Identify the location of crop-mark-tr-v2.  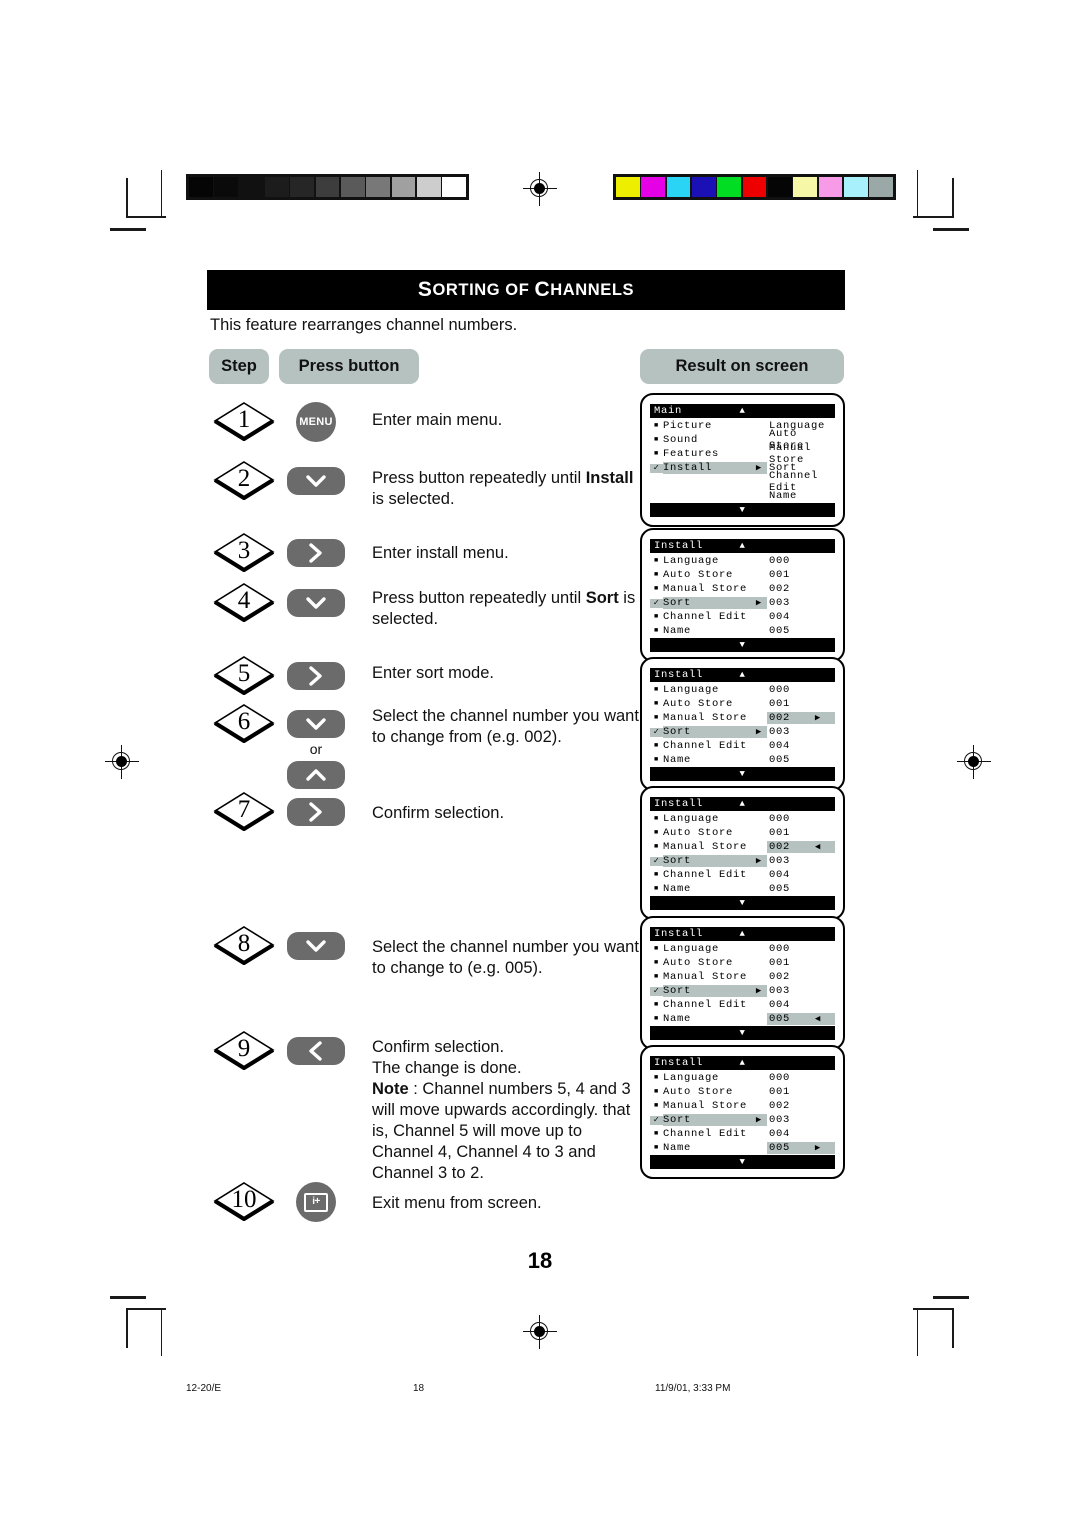
(918, 194).